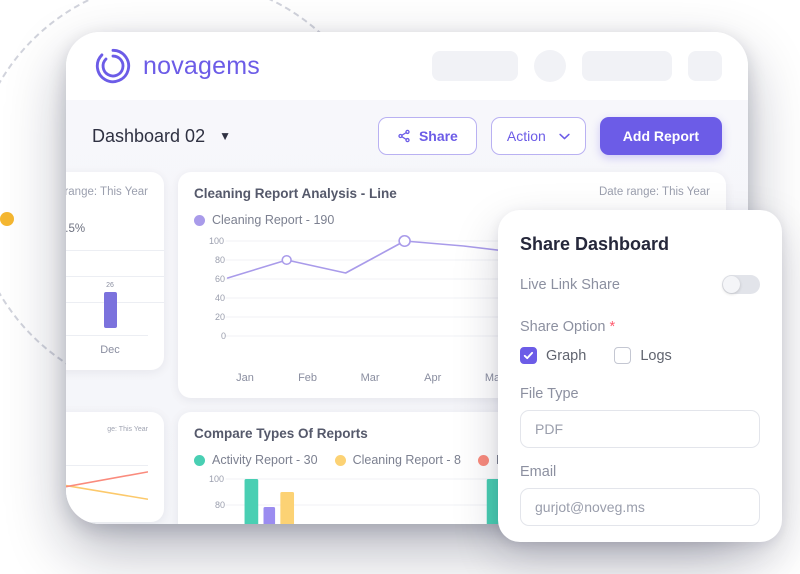 The width and height of the screenshot is (800, 574). Describe the element at coordinates (640, 507) in the screenshot. I see `email-input` at that location.